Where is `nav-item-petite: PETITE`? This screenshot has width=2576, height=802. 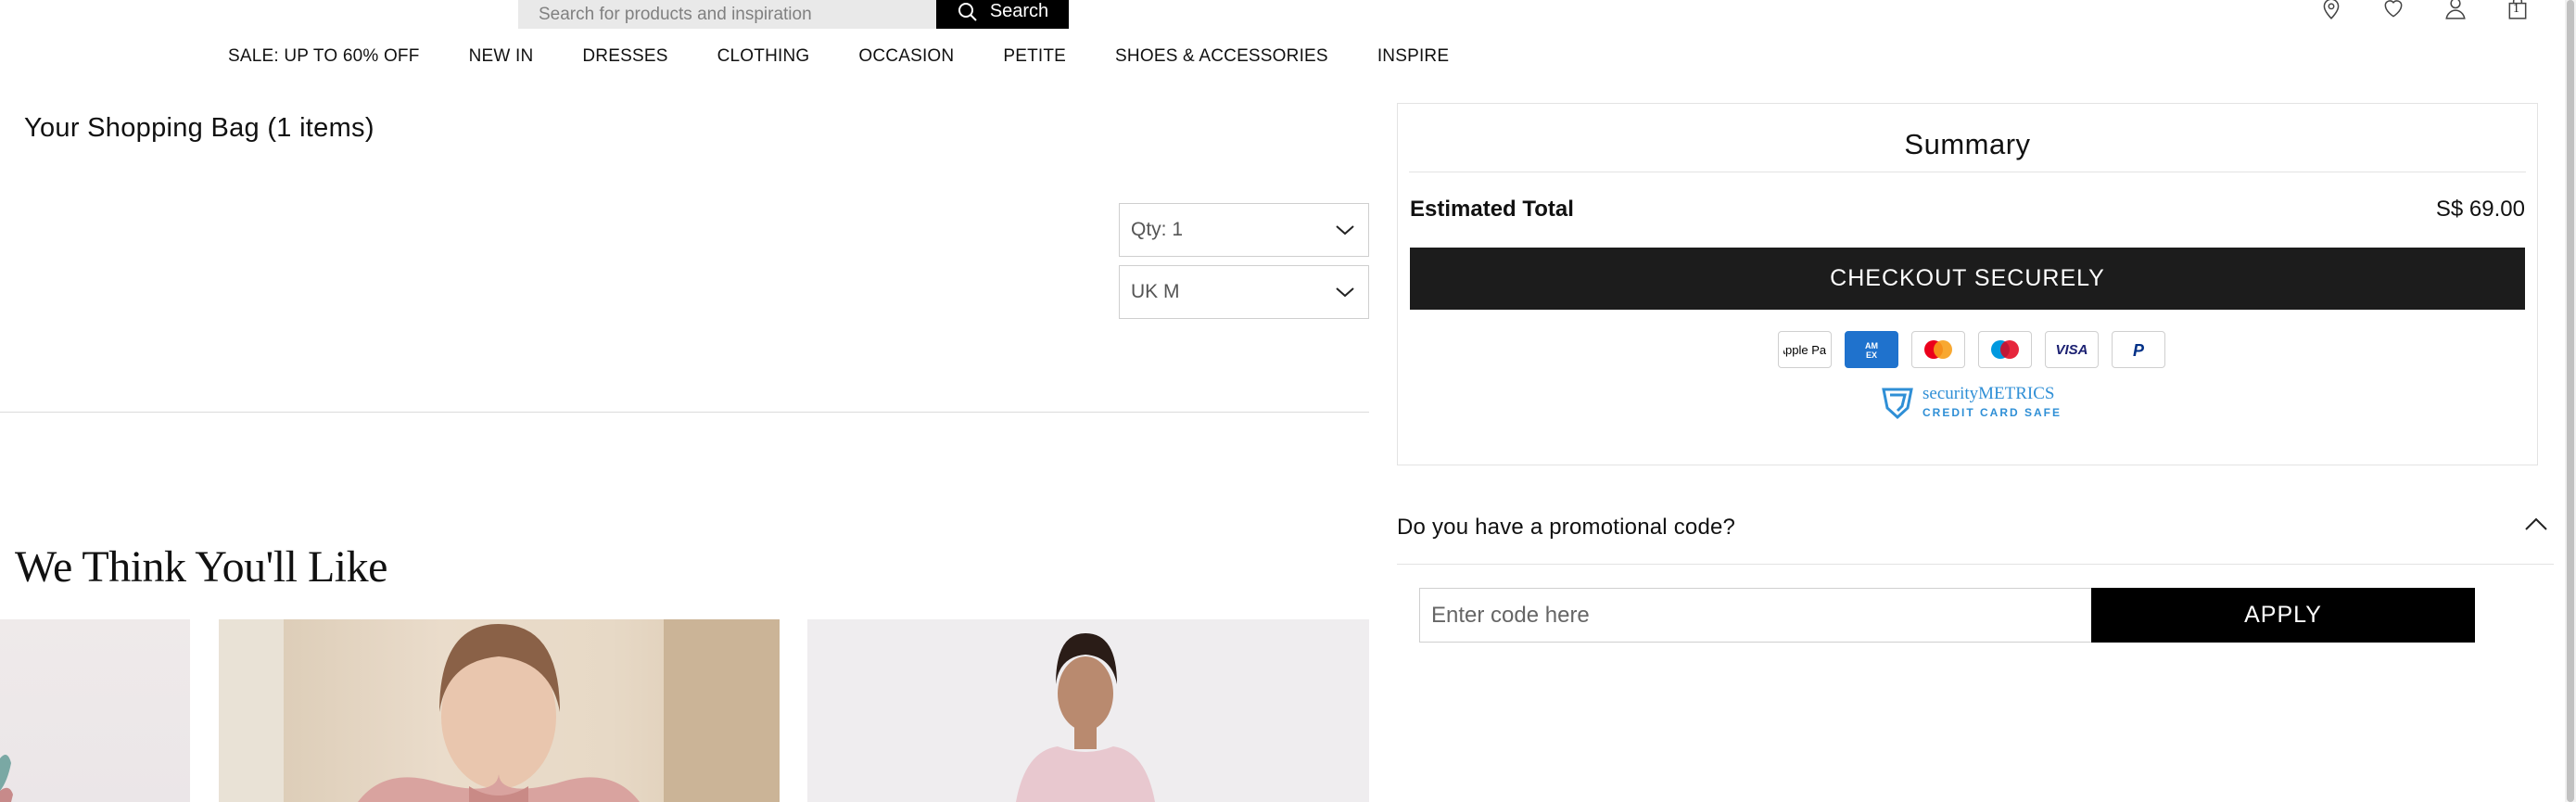
nav-item-petite: PETITE is located at coordinates (1034, 56).